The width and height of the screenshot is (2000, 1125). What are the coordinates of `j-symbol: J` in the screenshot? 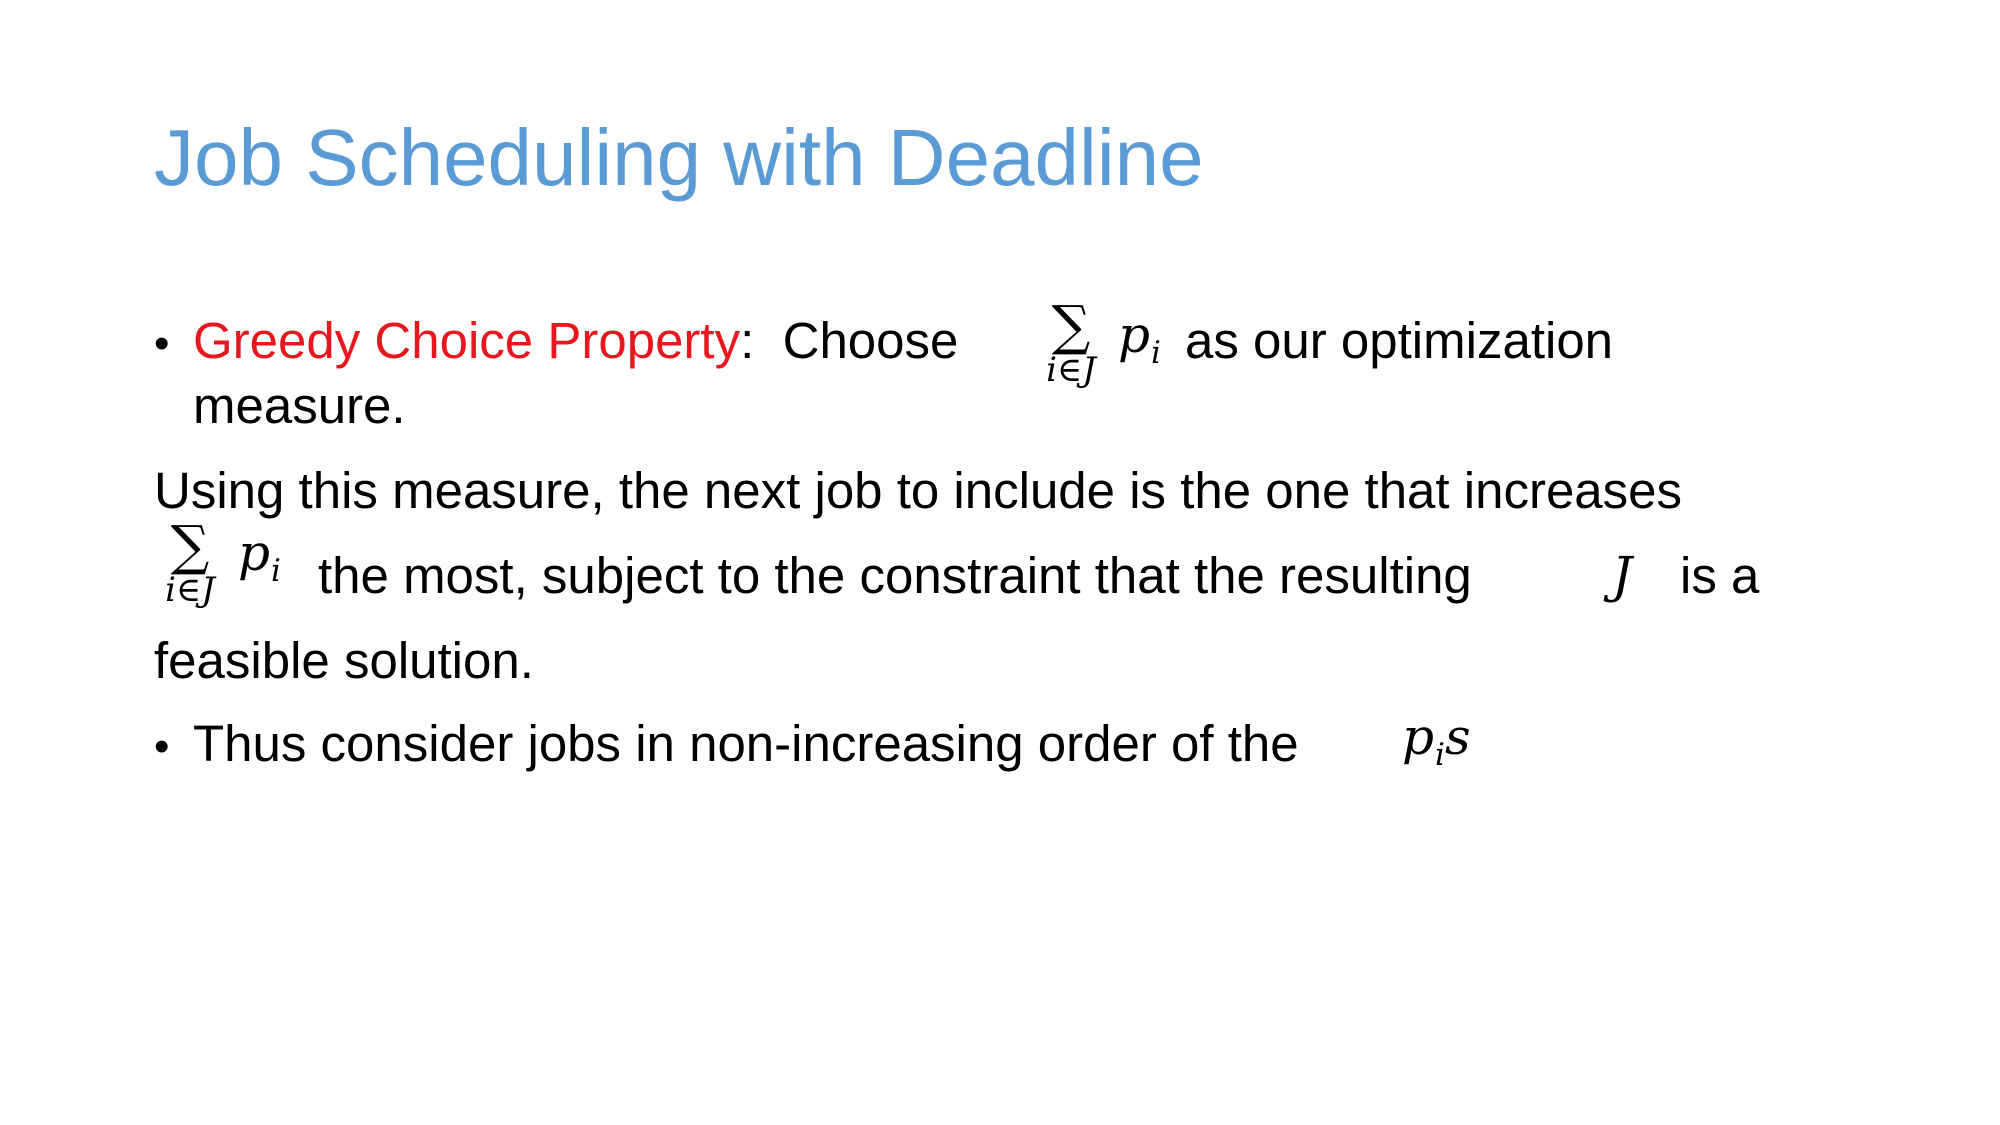 It's located at (1622, 575).